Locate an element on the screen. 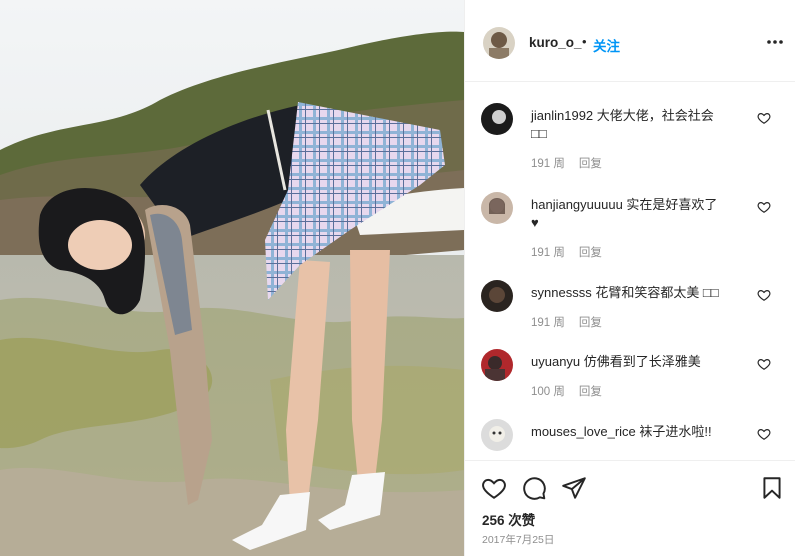  comment-time: 100 周 is located at coordinates (548, 392).